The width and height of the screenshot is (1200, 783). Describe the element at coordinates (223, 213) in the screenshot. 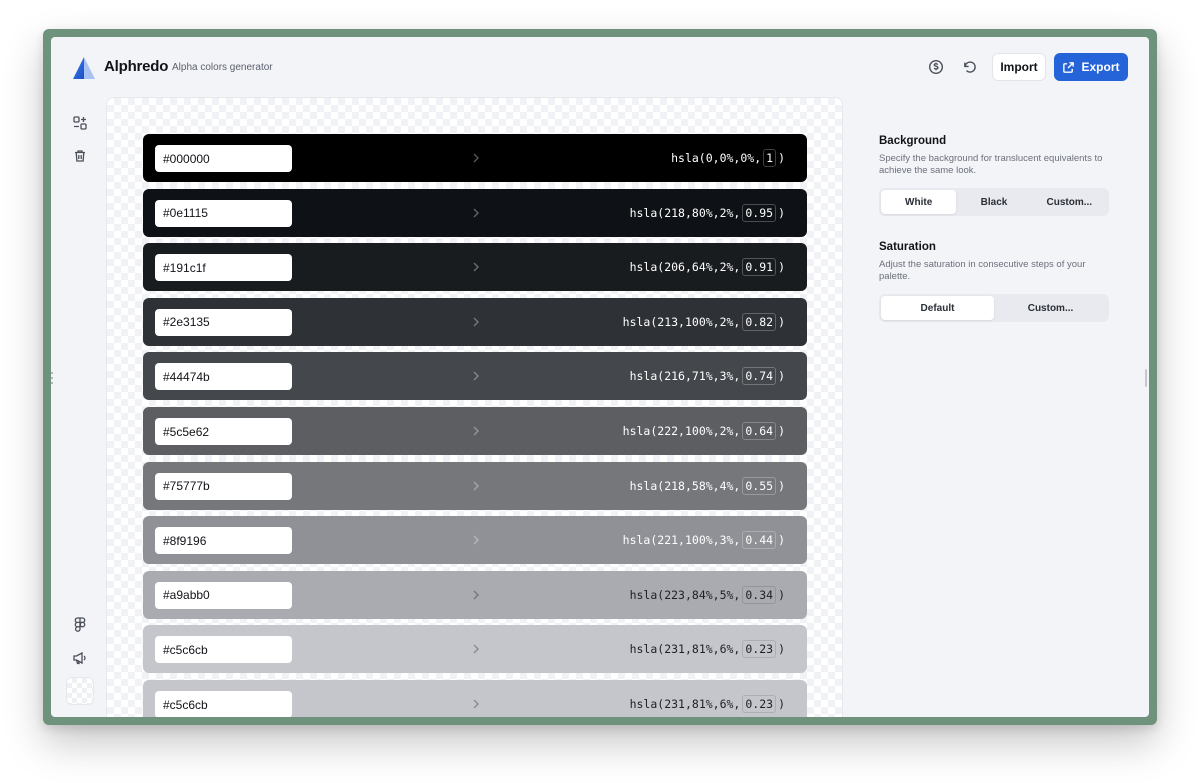

I see `hex-input: #0e1115` at that location.